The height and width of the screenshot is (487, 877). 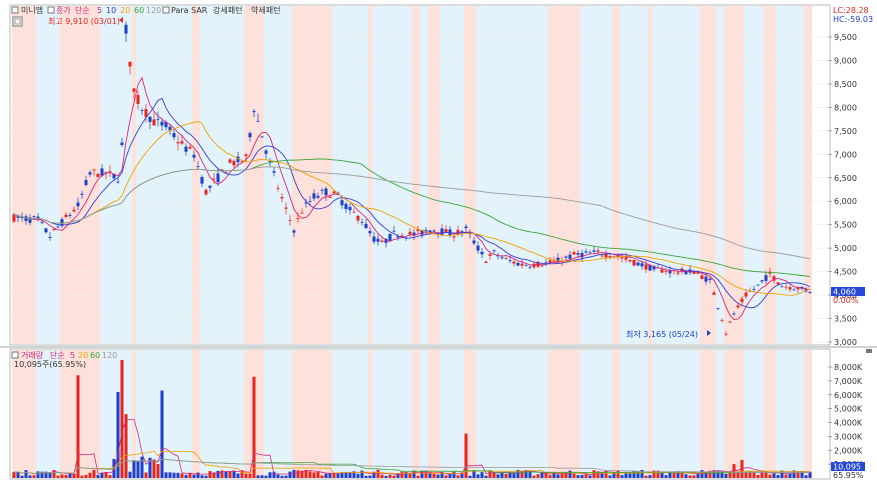 I want to click on window-settings-icon, so click(x=17, y=21).